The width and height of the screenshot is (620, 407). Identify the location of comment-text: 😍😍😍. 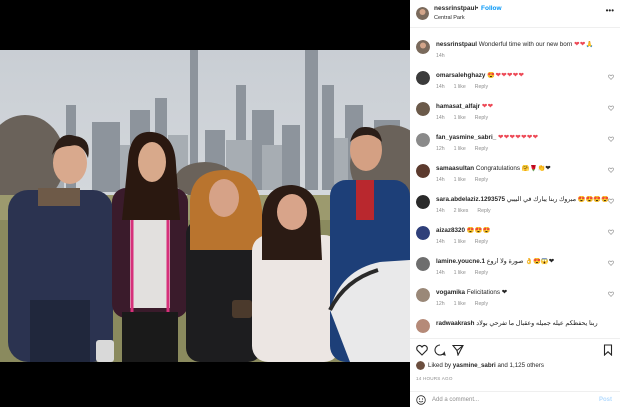
(478, 230).